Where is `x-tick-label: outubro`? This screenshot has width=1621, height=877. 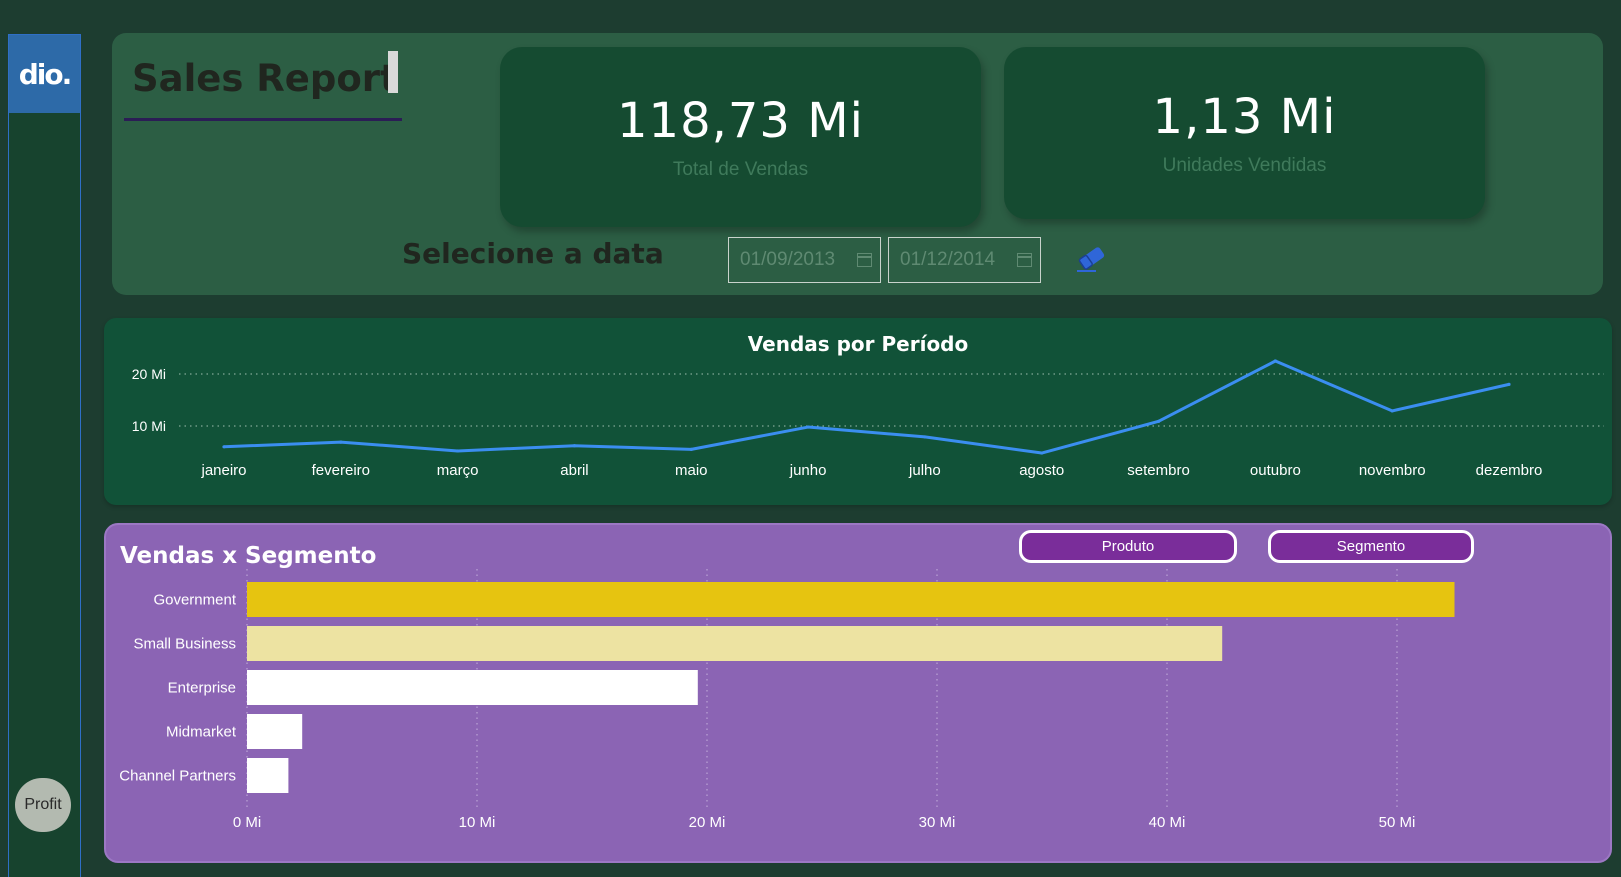
x-tick-label: outubro is located at coordinates (1275, 470).